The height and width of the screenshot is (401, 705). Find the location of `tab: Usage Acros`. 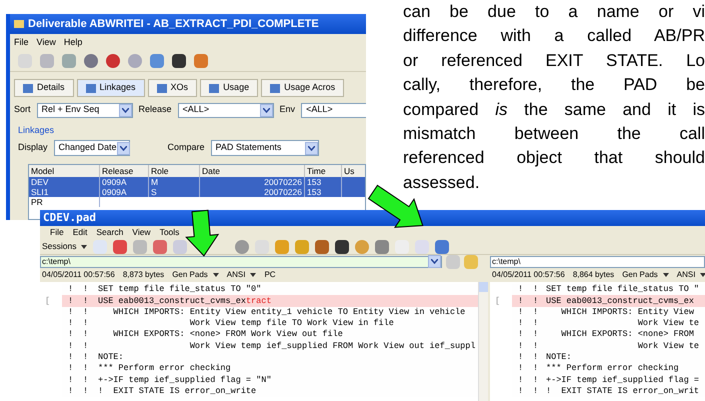

tab: Usage Acros is located at coordinates (302, 88).